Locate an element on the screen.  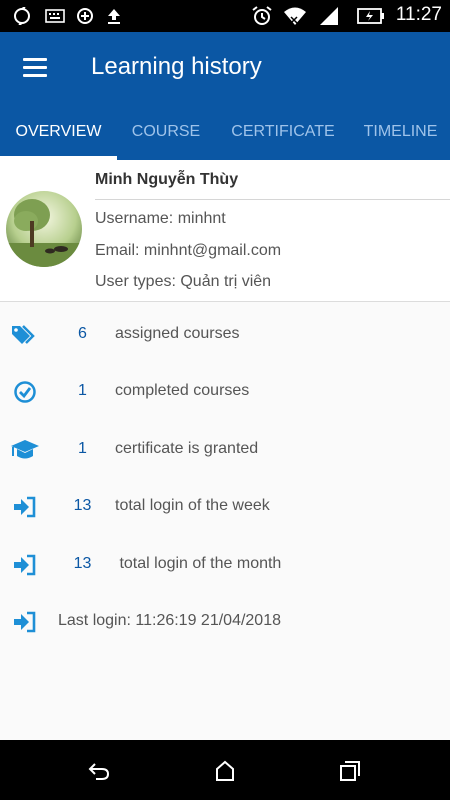
data-saver-icon is located at coordinates (85, 16).